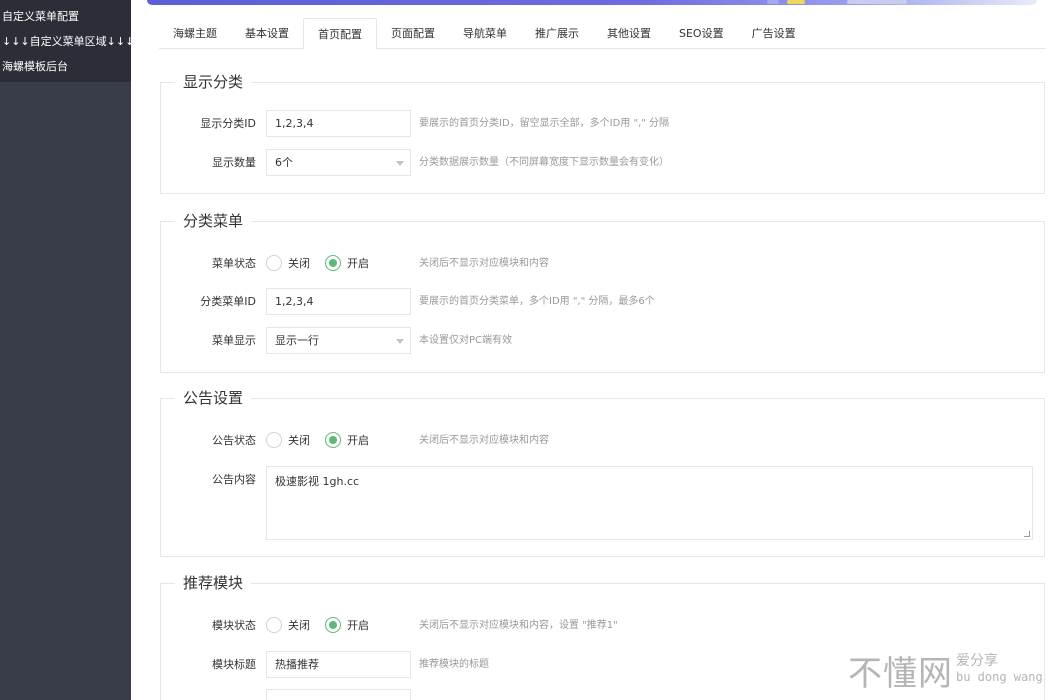  What do you see at coordinates (284, 162) in the screenshot?
I see `category-count-value: 6个` at bounding box center [284, 162].